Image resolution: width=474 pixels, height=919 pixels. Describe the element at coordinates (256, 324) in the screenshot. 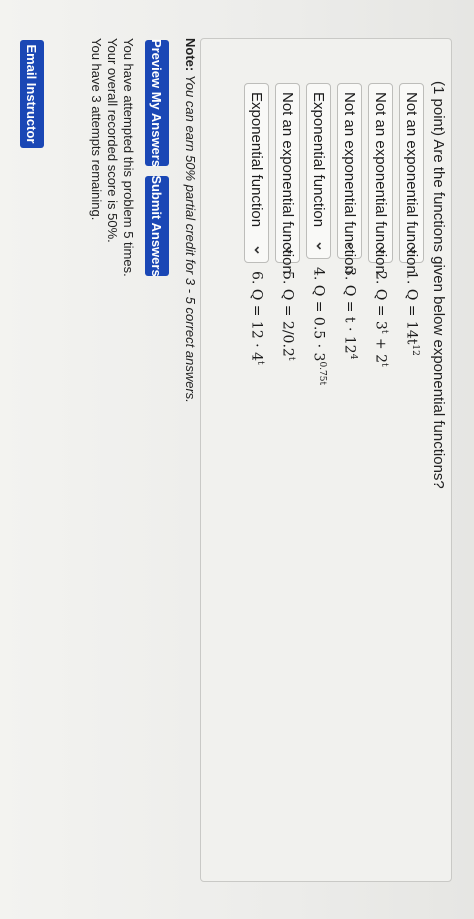

I see `equation-text: Q = 12 · 4` at that location.